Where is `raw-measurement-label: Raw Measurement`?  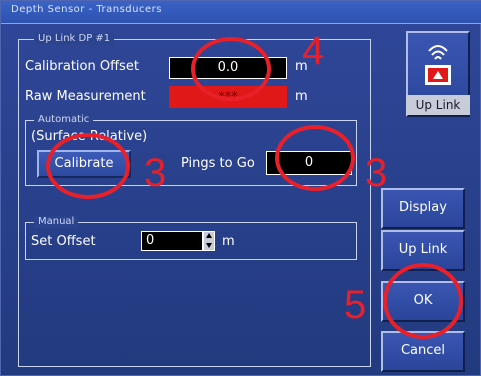
raw-measurement-label: Raw Measurement is located at coordinates (85, 96).